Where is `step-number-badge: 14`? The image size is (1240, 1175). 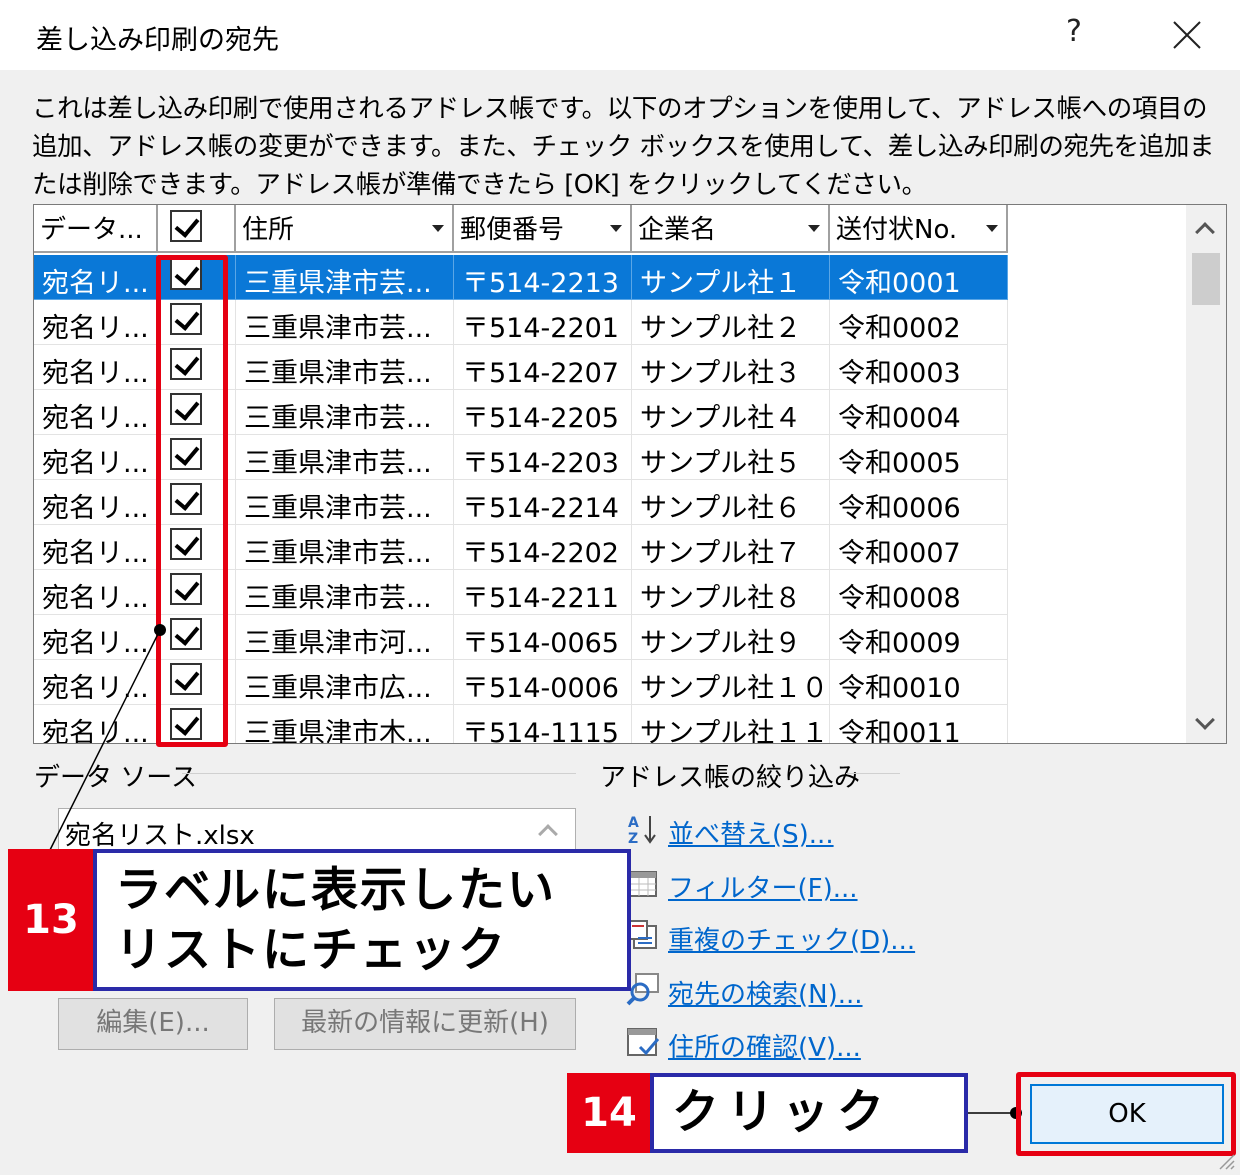
step-number-badge: 14 is located at coordinates (609, 1113).